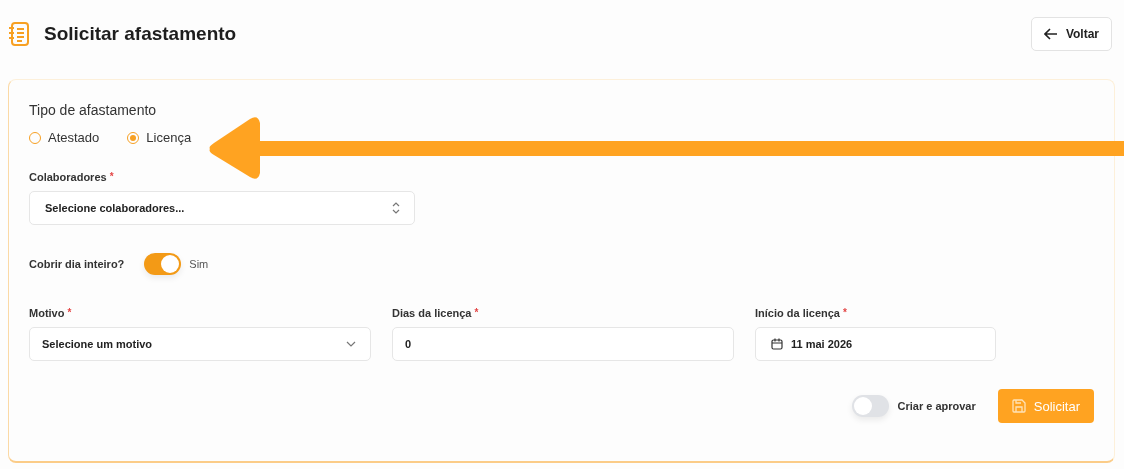  Describe the element at coordinates (875, 344) in the screenshot. I see `date-field: 11 mai 2026` at that location.